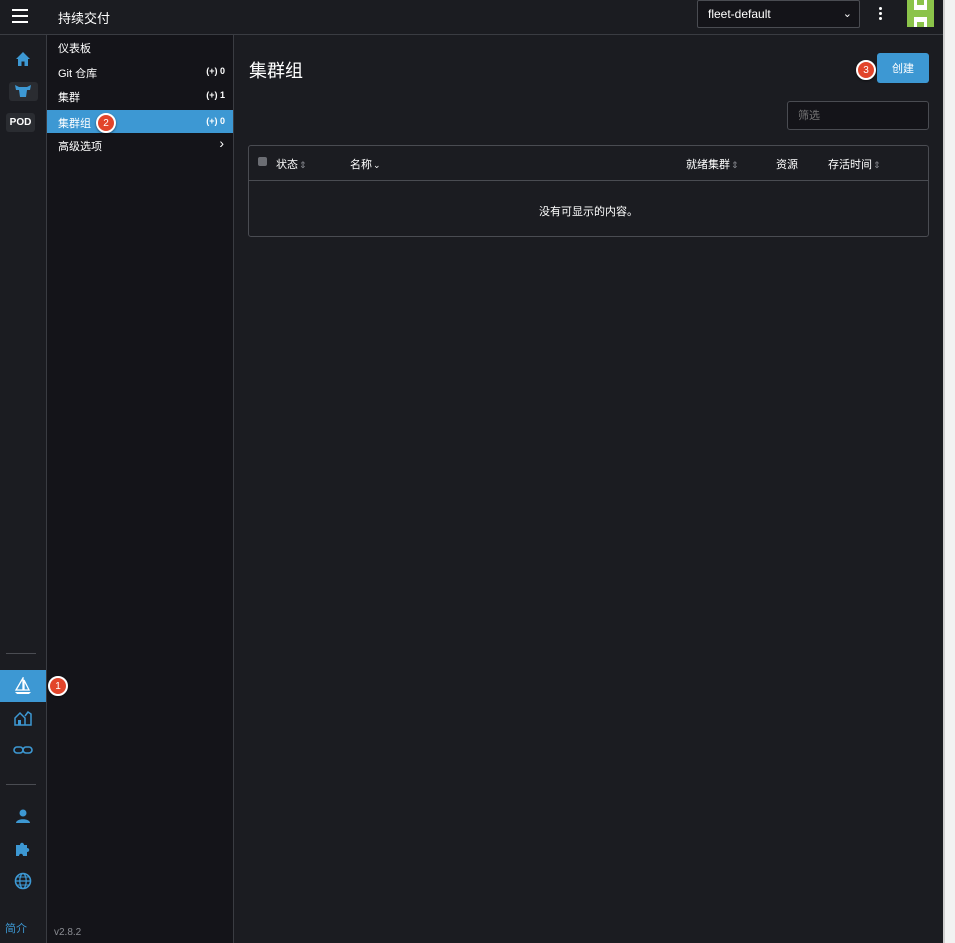 This screenshot has height=943, width=955. Describe the element at coordinates (920, 13) in the screenshot. I see `avatar` at that location.